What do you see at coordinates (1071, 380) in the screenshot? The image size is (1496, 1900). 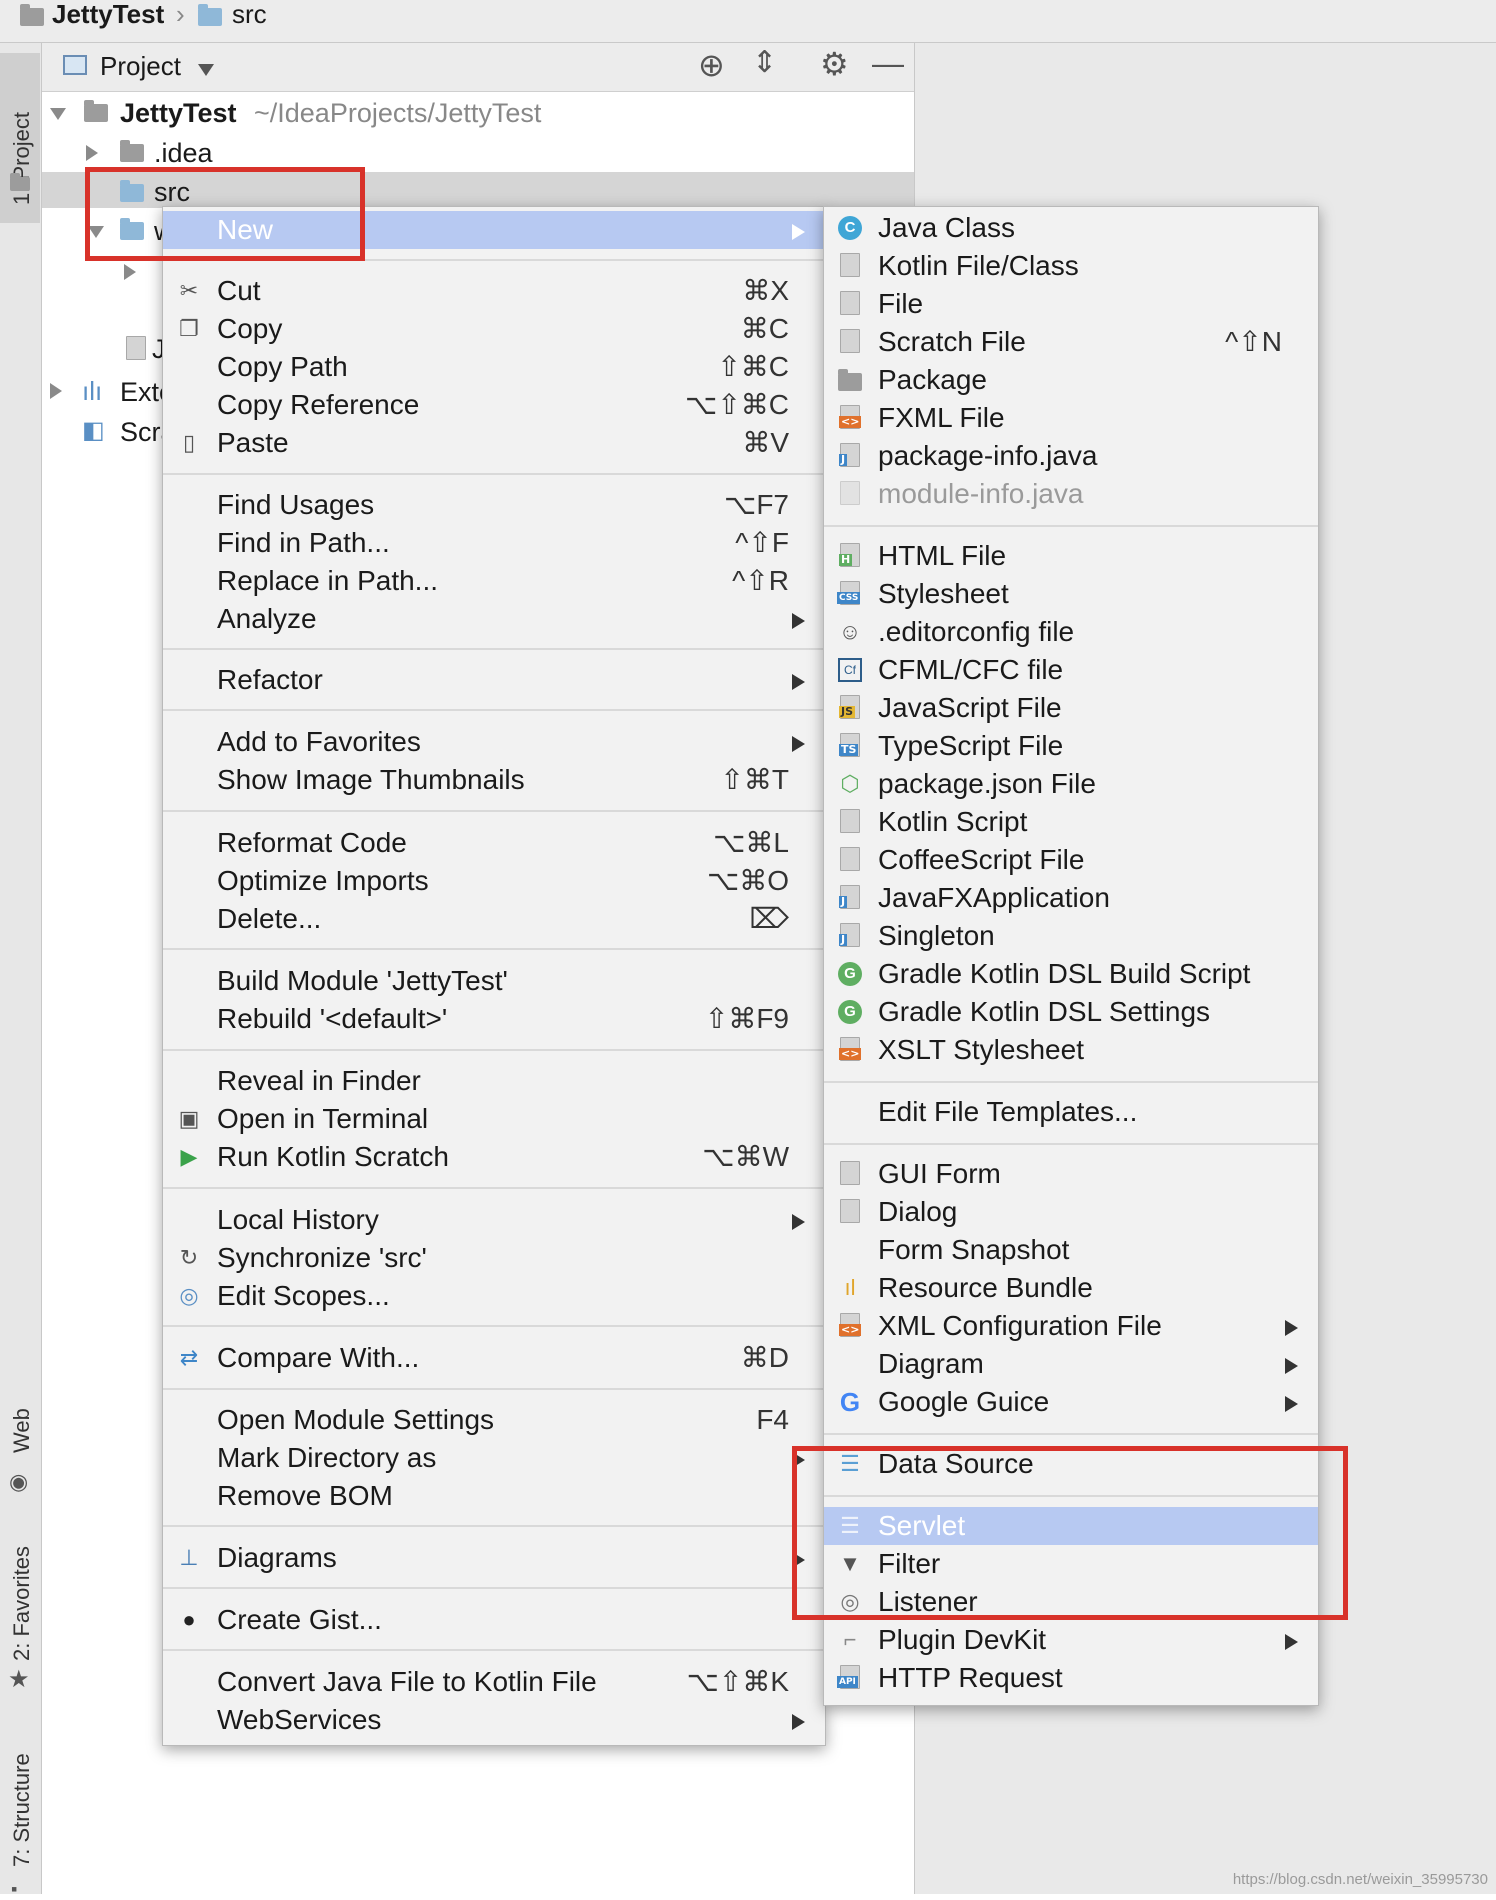 I see `menu-item-package: Package` at bounding box center [1071, 380].